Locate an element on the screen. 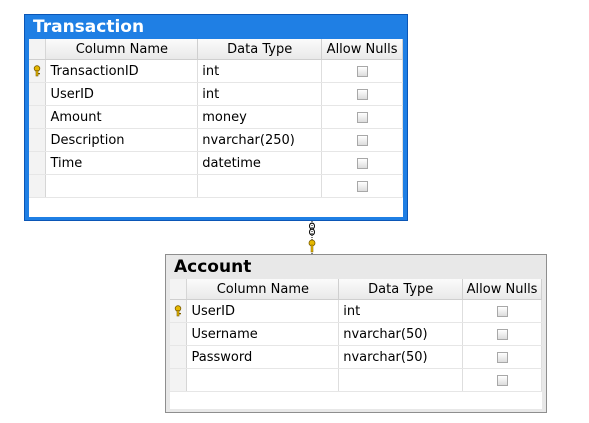 The image size is (589, 423). key-end-icon is located at coordinates (312, 246).